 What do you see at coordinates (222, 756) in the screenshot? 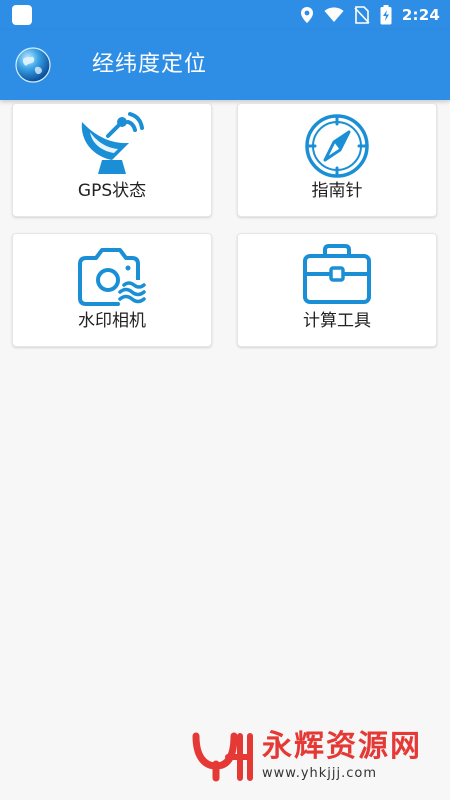
I see `yh-logo-icon` at bounding box center [222, 756].